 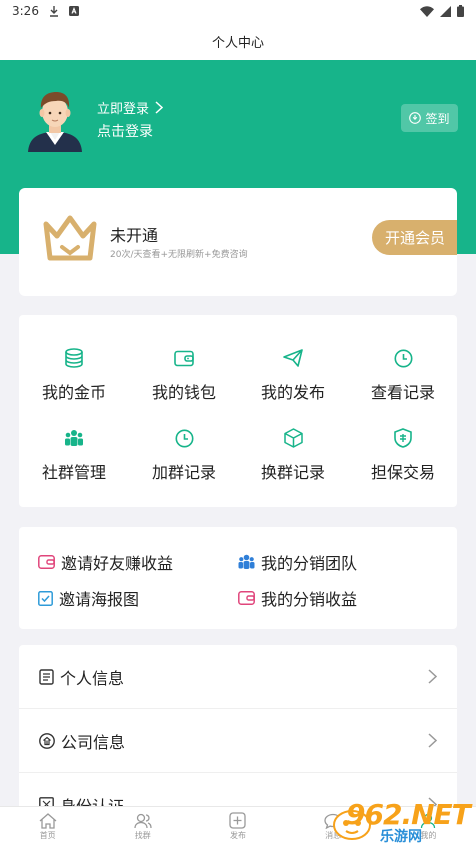 I want to click on invite-poster-item: 邀请海报图, so click(x=88, y=598).